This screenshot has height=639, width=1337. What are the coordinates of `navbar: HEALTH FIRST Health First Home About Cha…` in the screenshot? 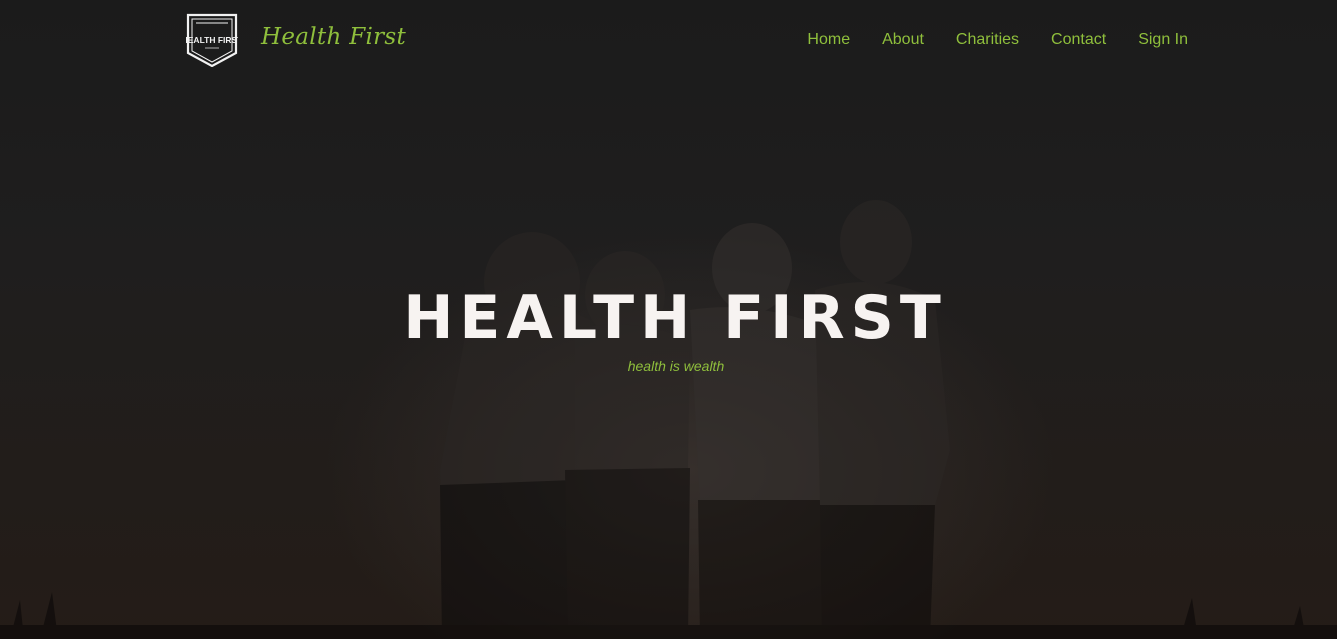 It's located at (668, 40).